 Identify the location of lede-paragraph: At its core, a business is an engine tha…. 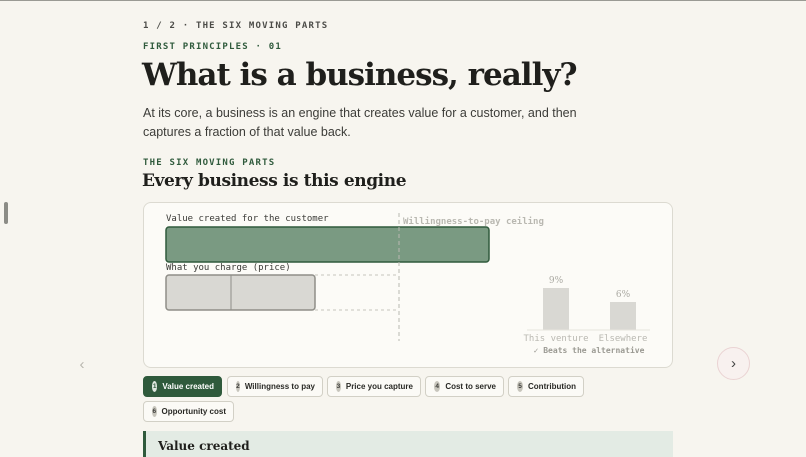
(360, 122).